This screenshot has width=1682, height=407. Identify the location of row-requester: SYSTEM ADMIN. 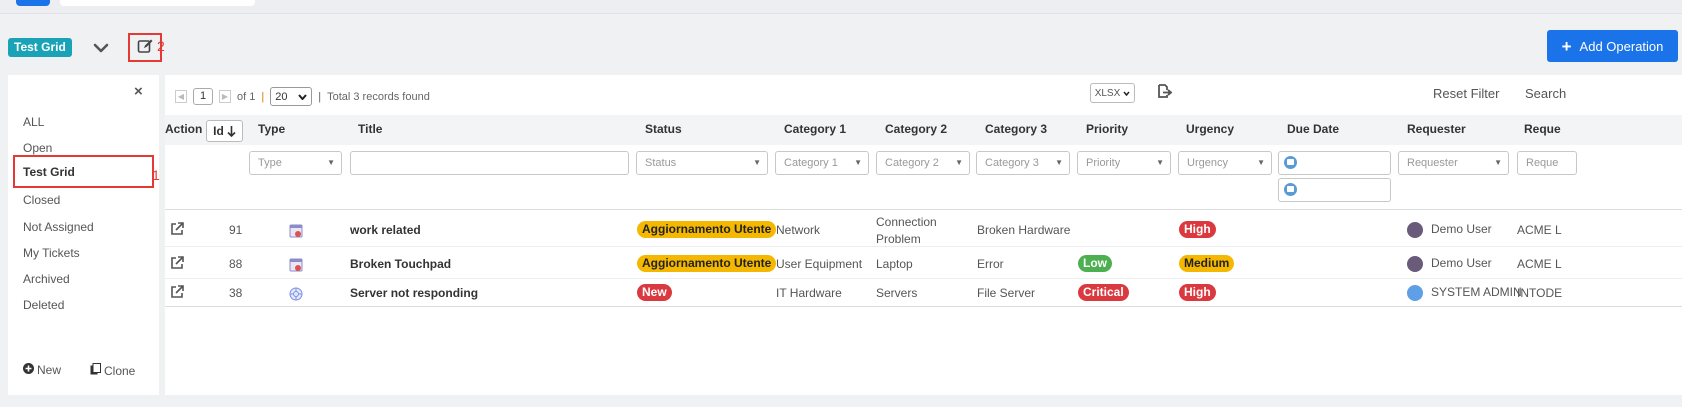
(1476, 292).